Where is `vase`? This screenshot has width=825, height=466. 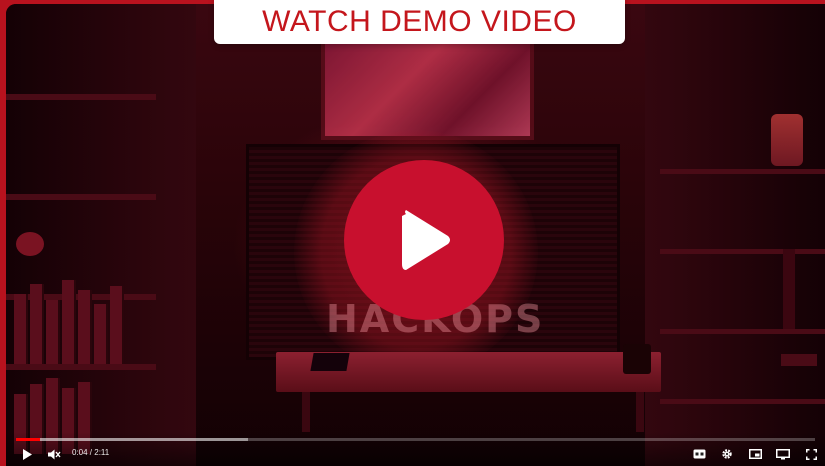 vase is located at coordinates (30, 244).